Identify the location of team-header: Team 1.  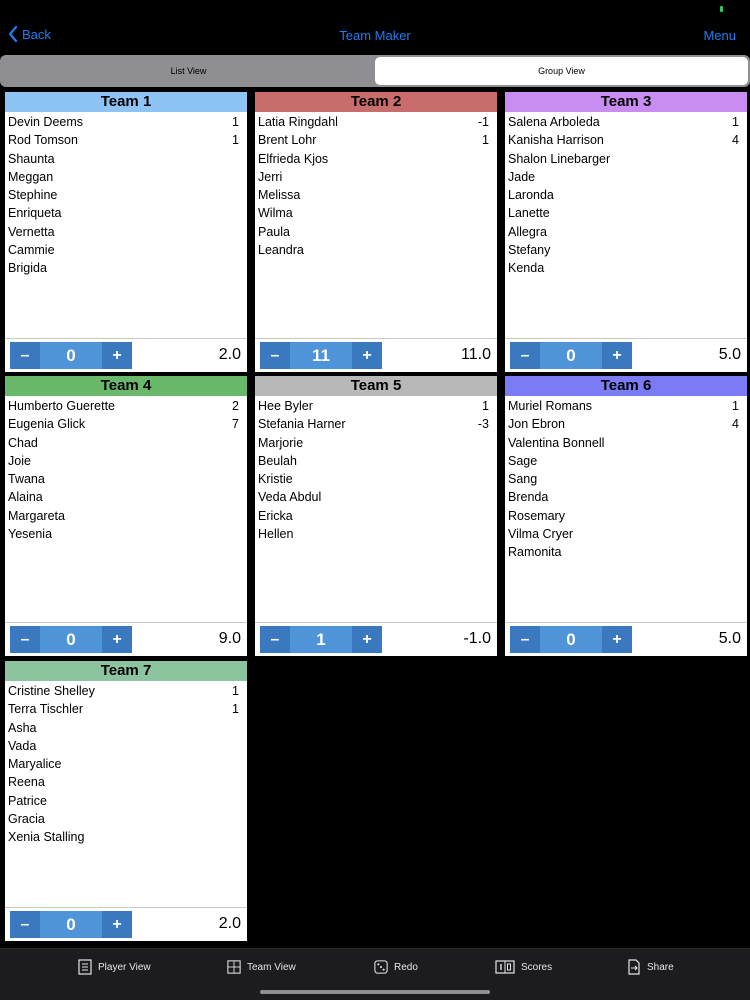
(126, 102).